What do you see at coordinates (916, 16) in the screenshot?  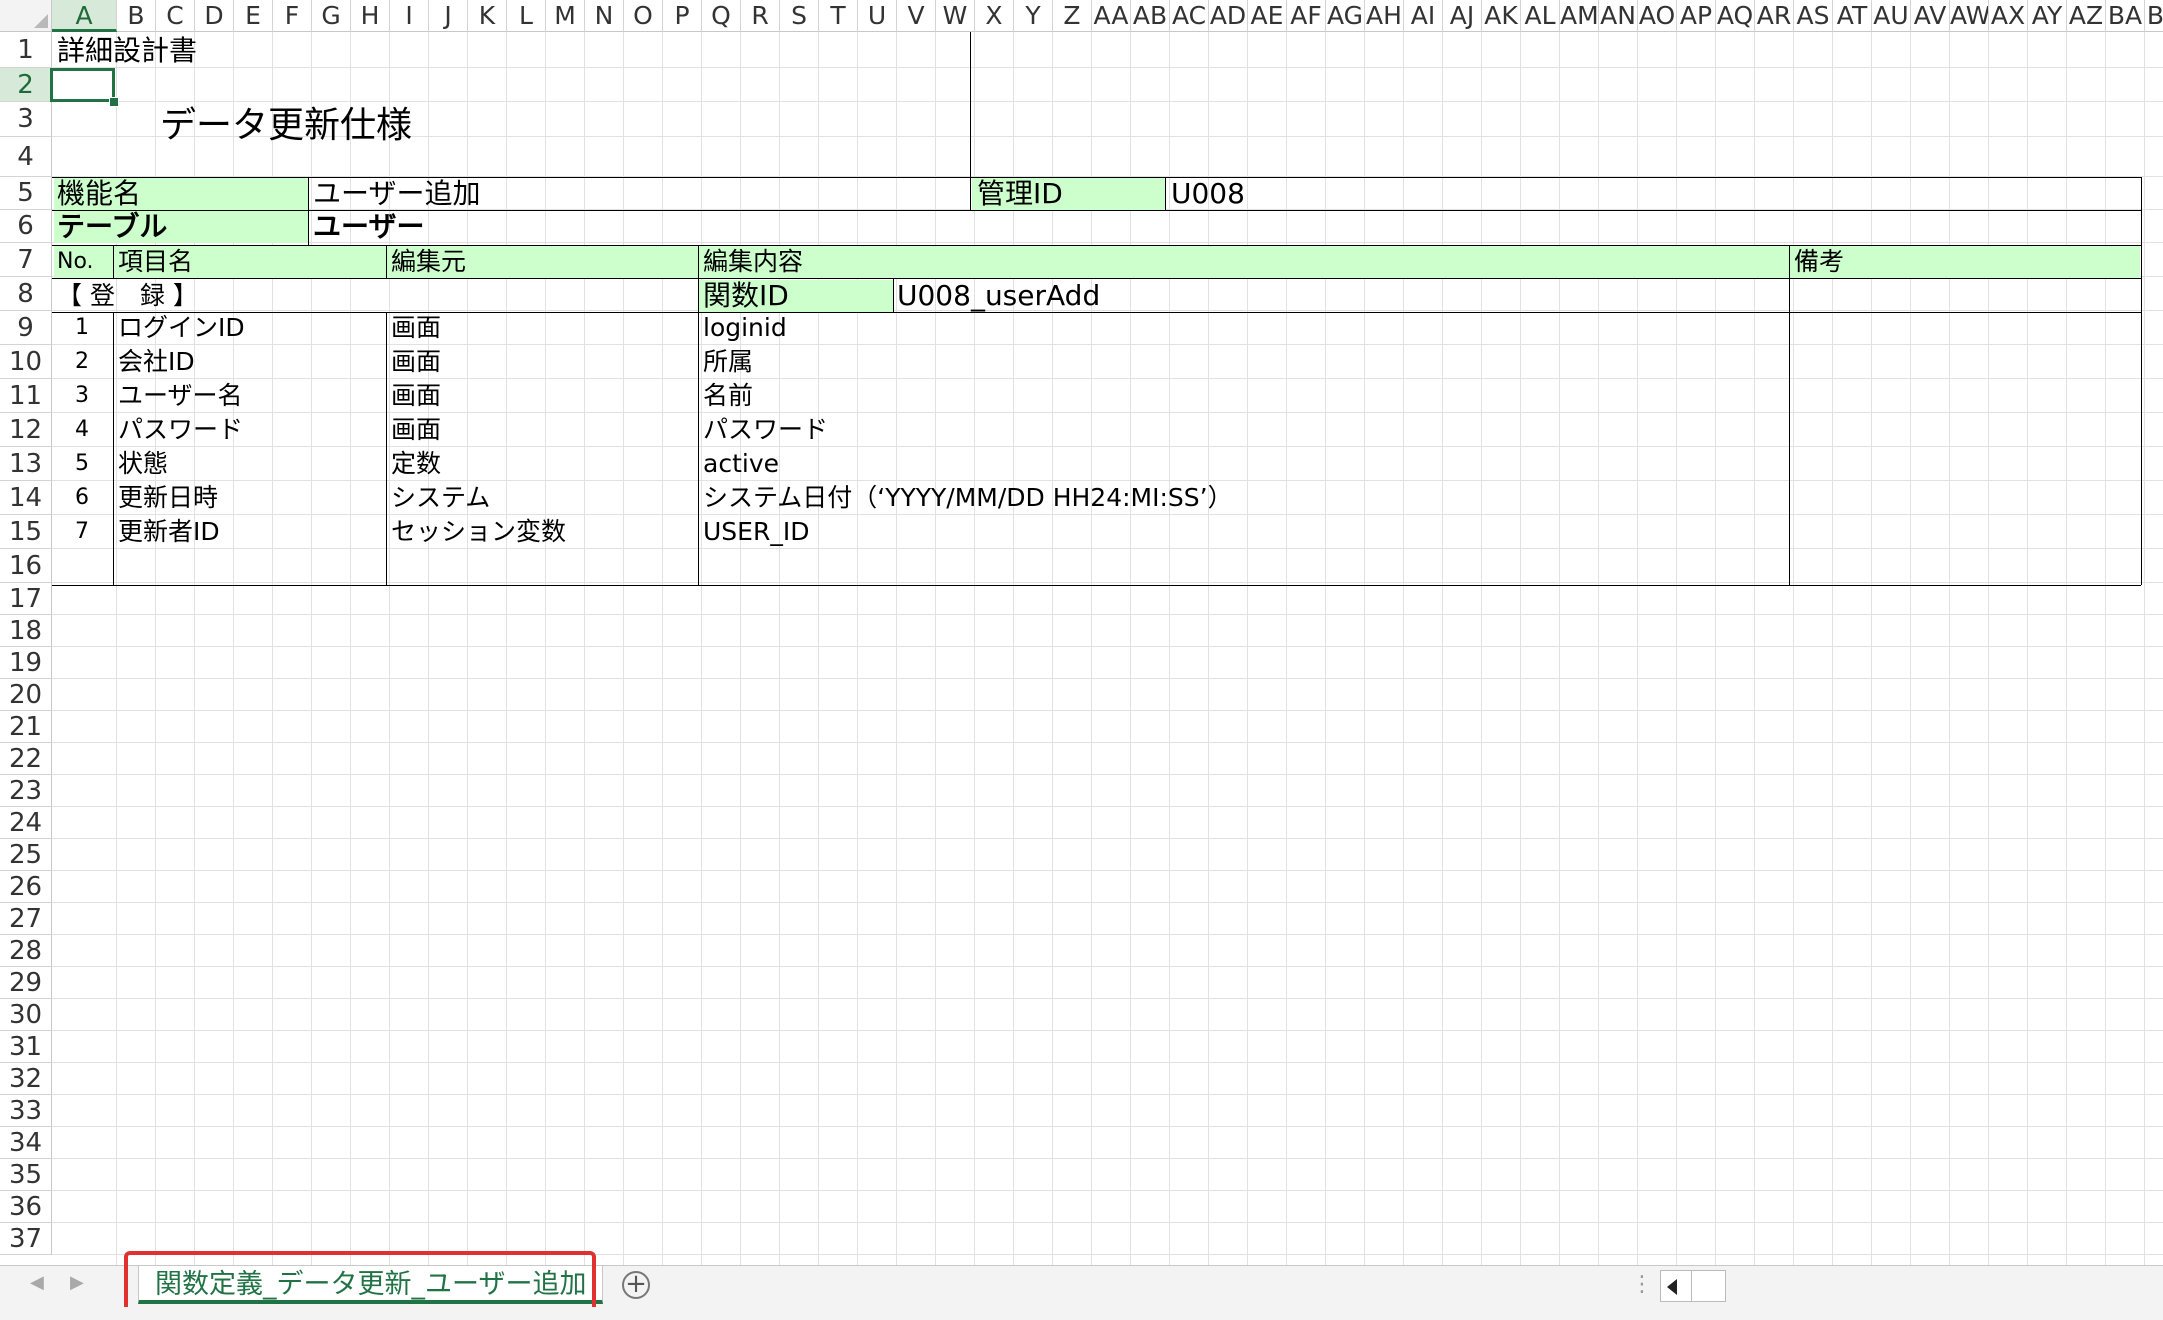 I see `column-header-v: V` at bounding box center [916, 16].